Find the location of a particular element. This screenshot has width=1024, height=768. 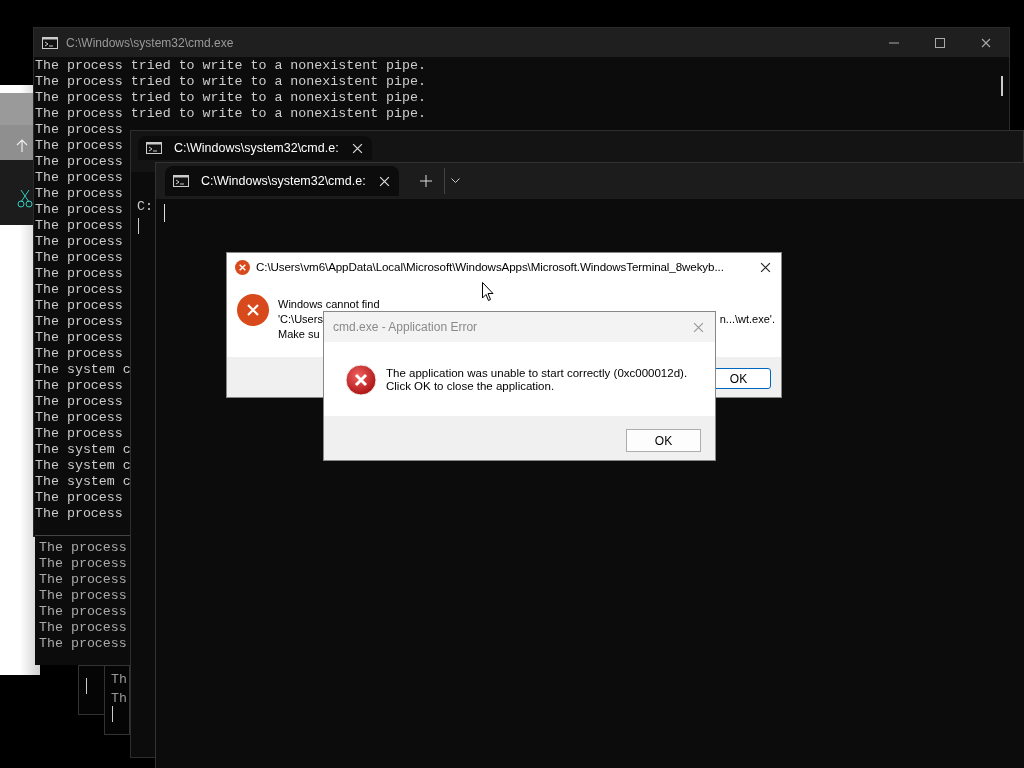

chevron-down-icon is located at coordinates (455, 181).